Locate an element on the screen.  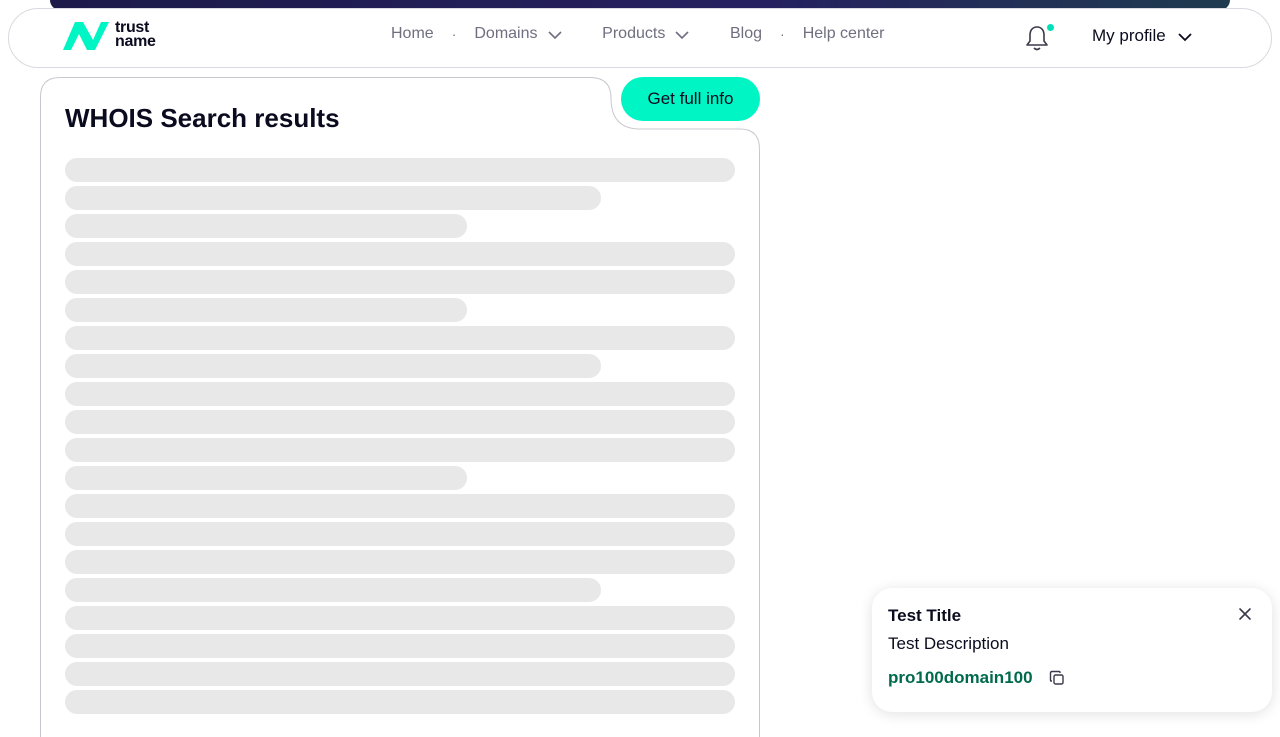
toast-description: Test Description is located at coordinates (948, 643).